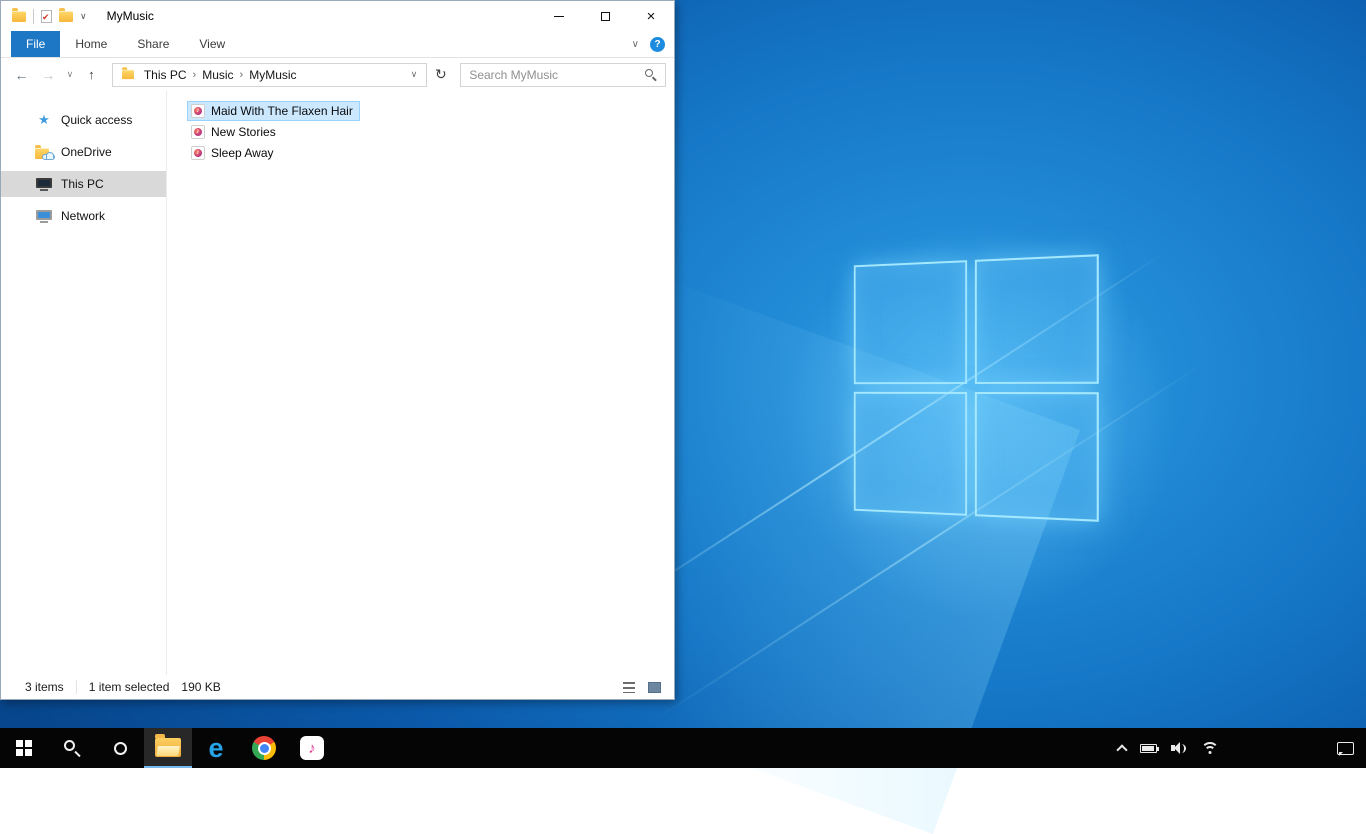 The image size is (1366, 834). I want to click on recent-locations-icon: ∨, so click(70, 74).